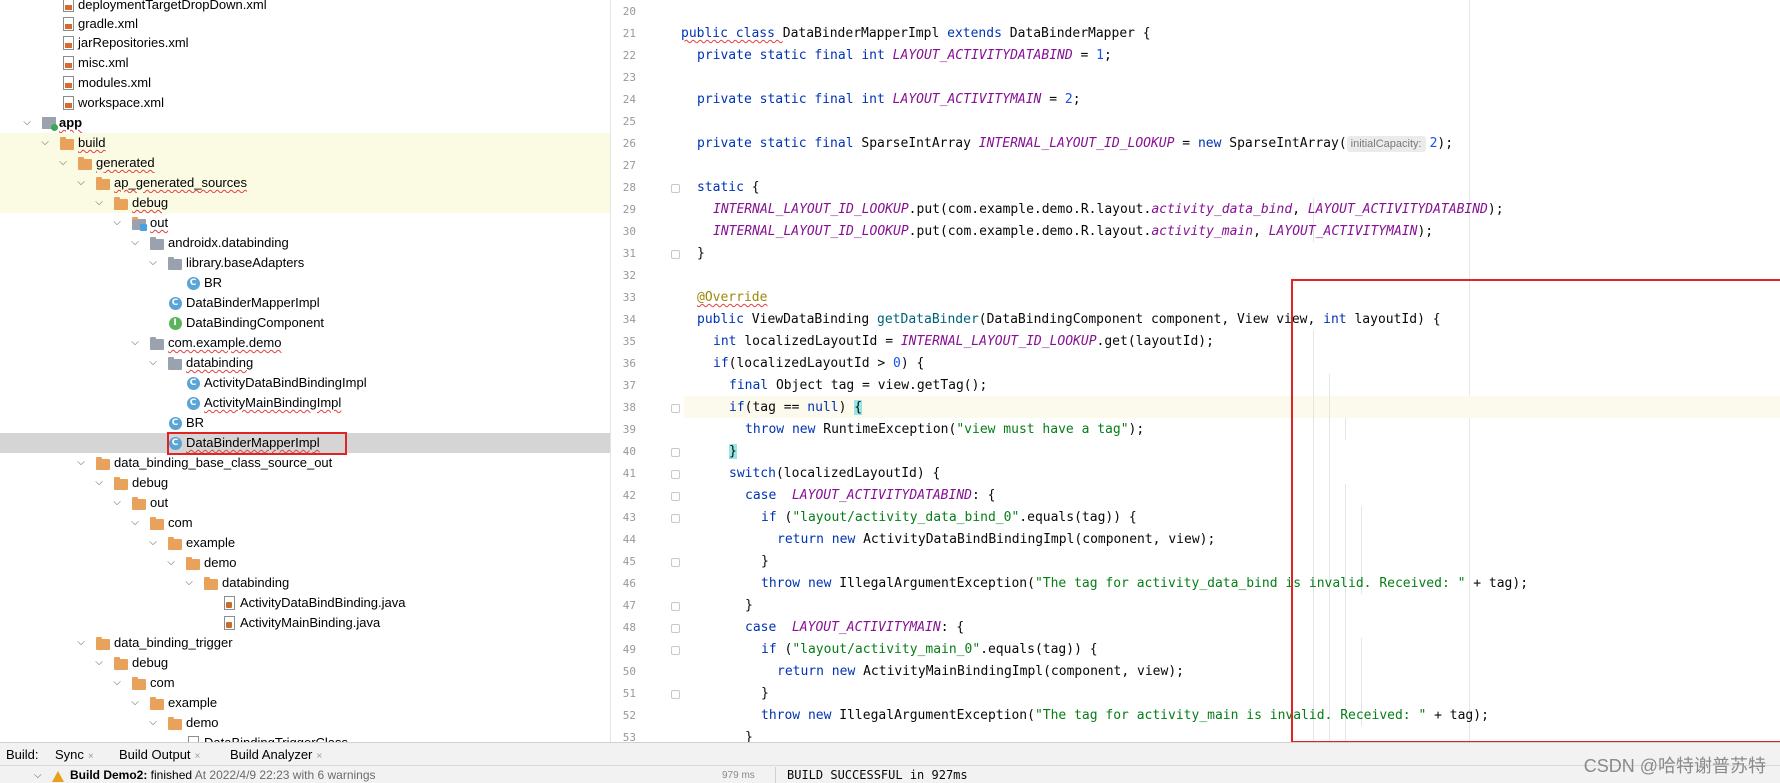 The width and height of the screenshot is (1780, 783). I want to click on tree-item-databinding-folder: ⌵ databinding, so click(305, 583).